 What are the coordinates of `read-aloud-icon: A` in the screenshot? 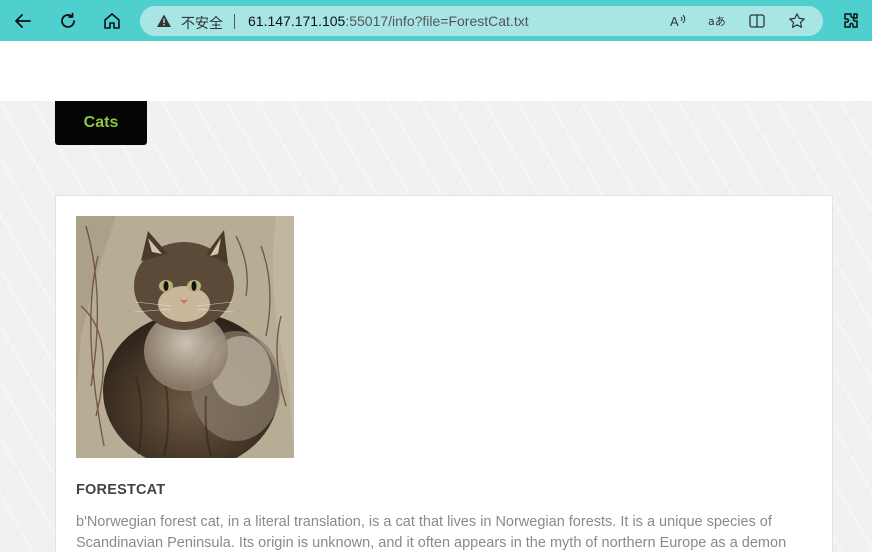 It's located at (678, 21).